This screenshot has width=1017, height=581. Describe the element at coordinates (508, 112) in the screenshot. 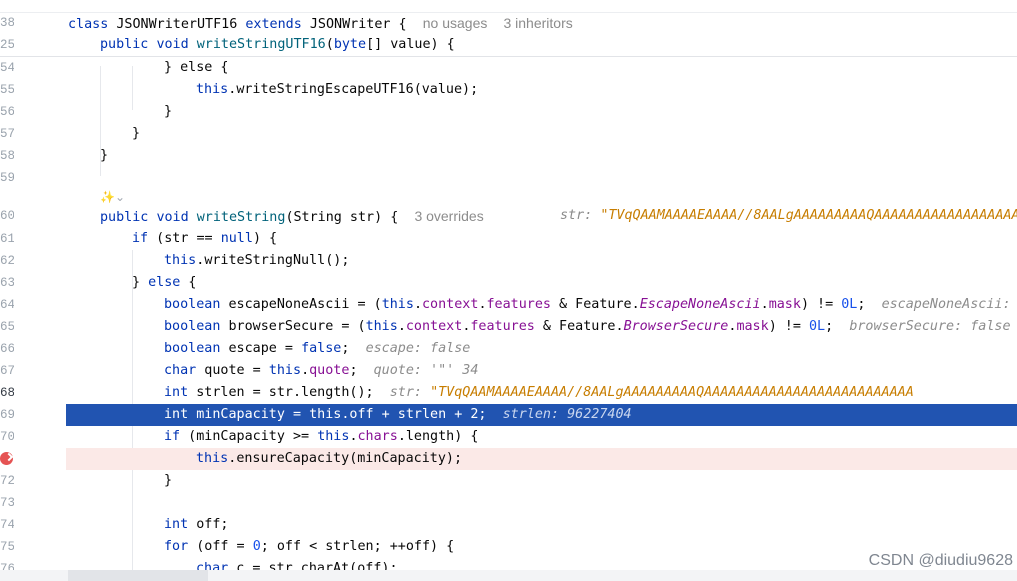

I see `code-line: 56 }` at that location.